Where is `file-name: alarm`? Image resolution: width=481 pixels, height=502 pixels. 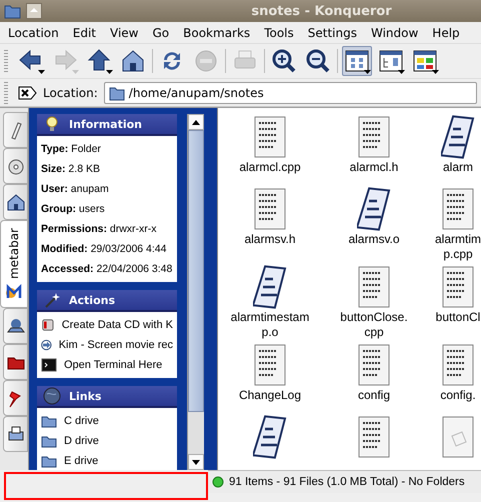
file-name: alarm is located at coordinates (457, 167).